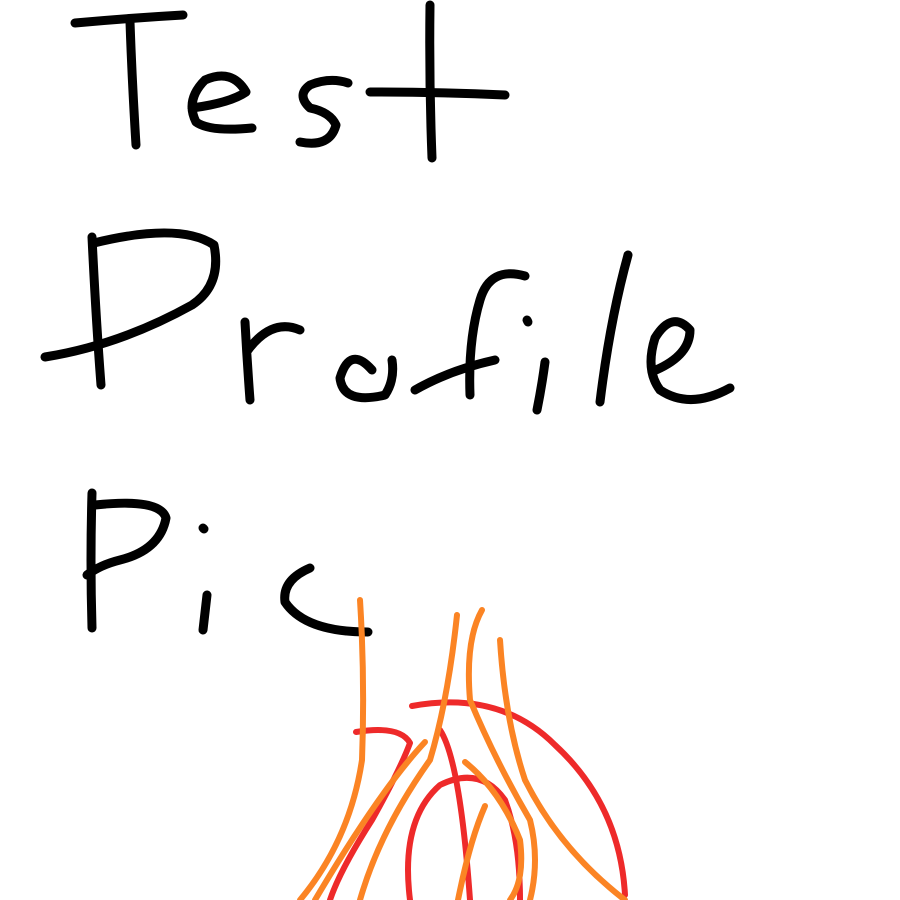 The height and width of the screenshot is (900, 900). I want to click on letter-l, so click(614, 328).